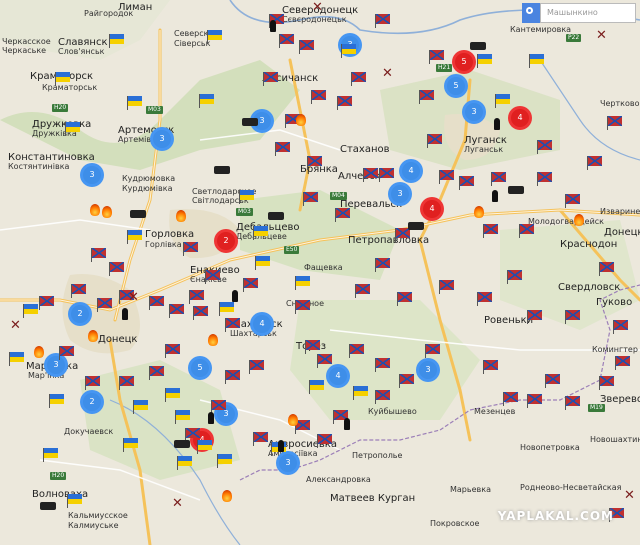 The image size is (640, 545). What do you see at coordinates (520, 118) in the screenshot?
I see `cluster-marker-red: 4` at bounding box center [520, 118].